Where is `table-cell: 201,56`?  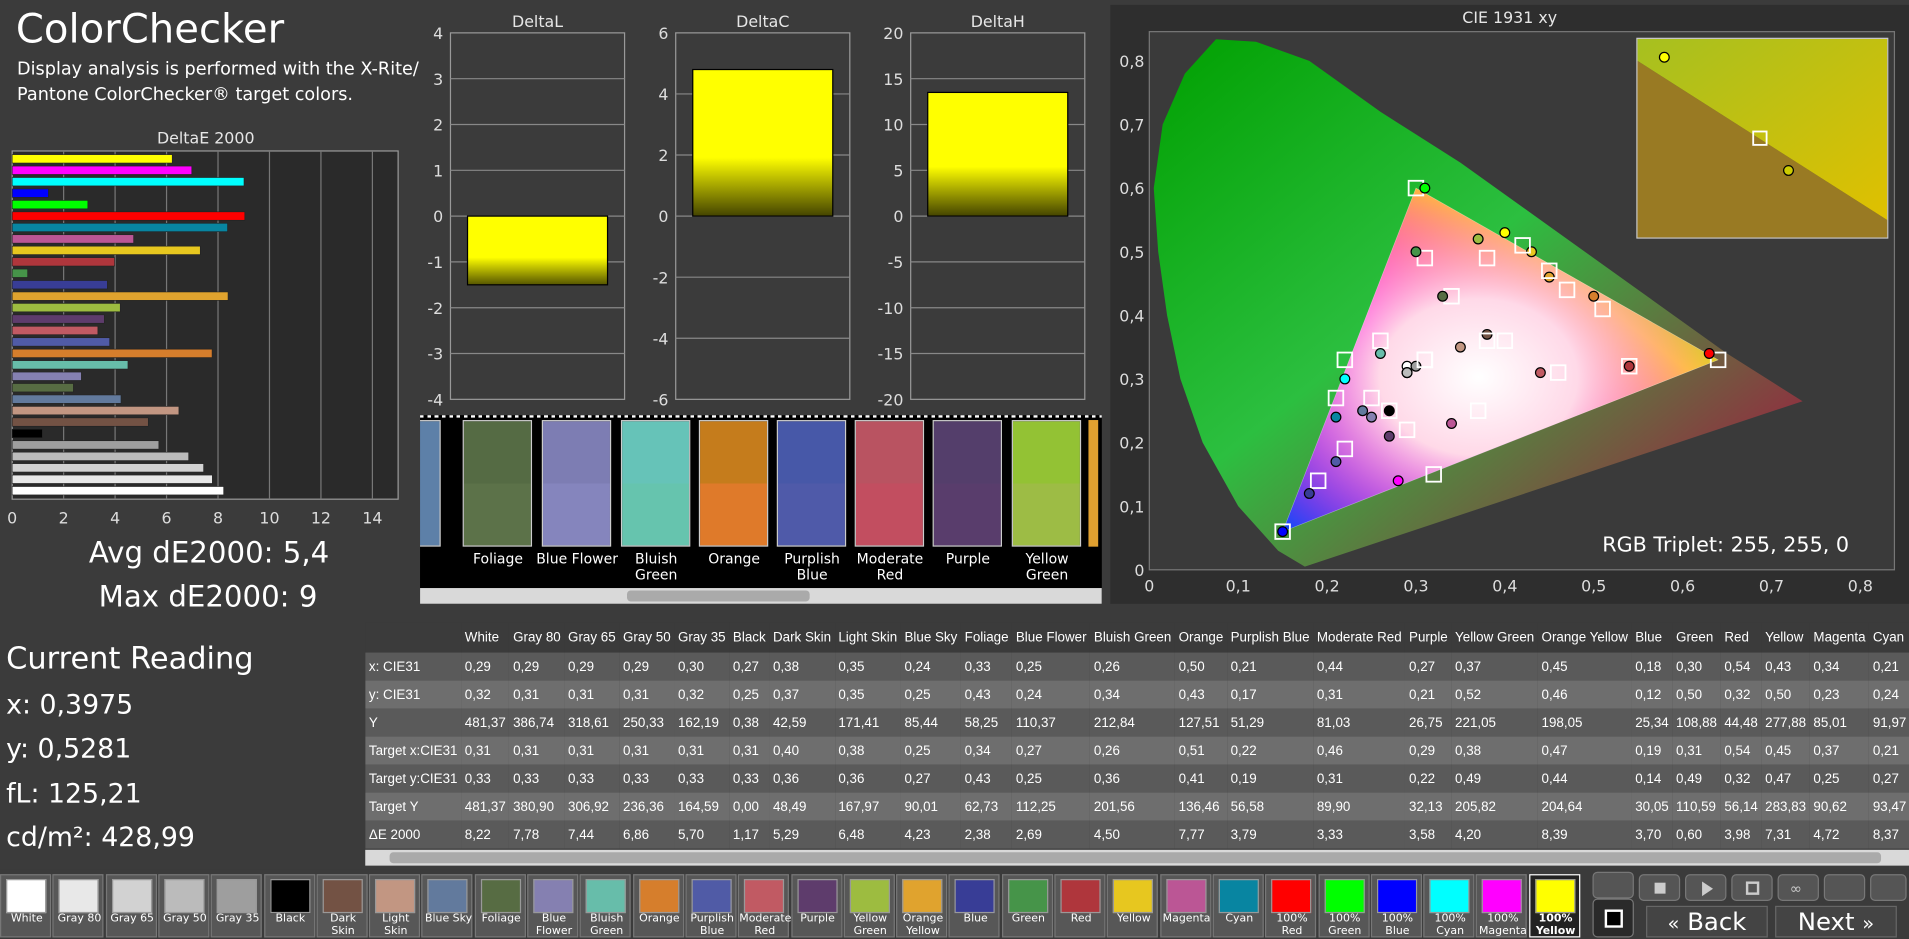 table-cell: 201,56 is located at coordinates (1132, 806).